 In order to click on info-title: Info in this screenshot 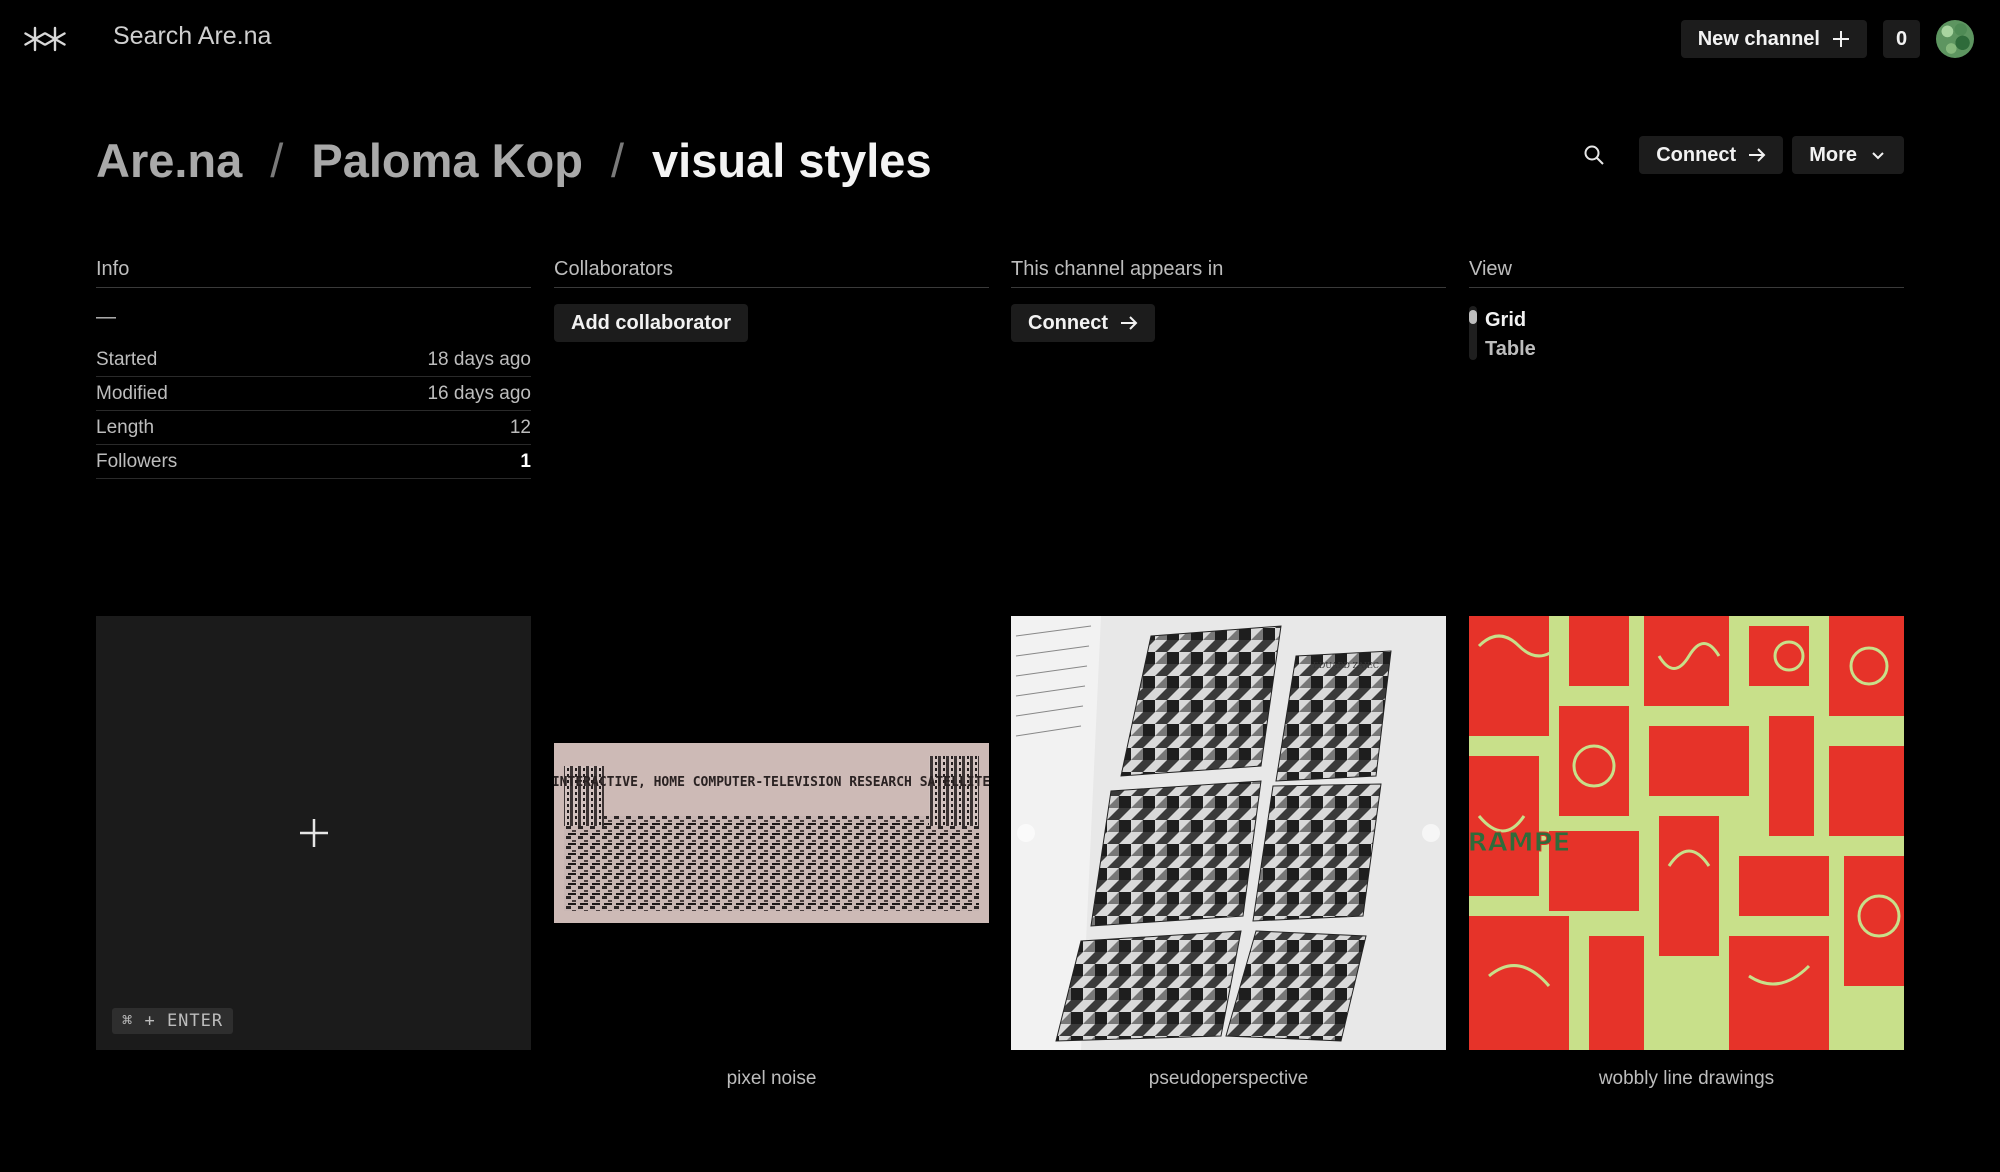, I will do `click(313, 273)`.